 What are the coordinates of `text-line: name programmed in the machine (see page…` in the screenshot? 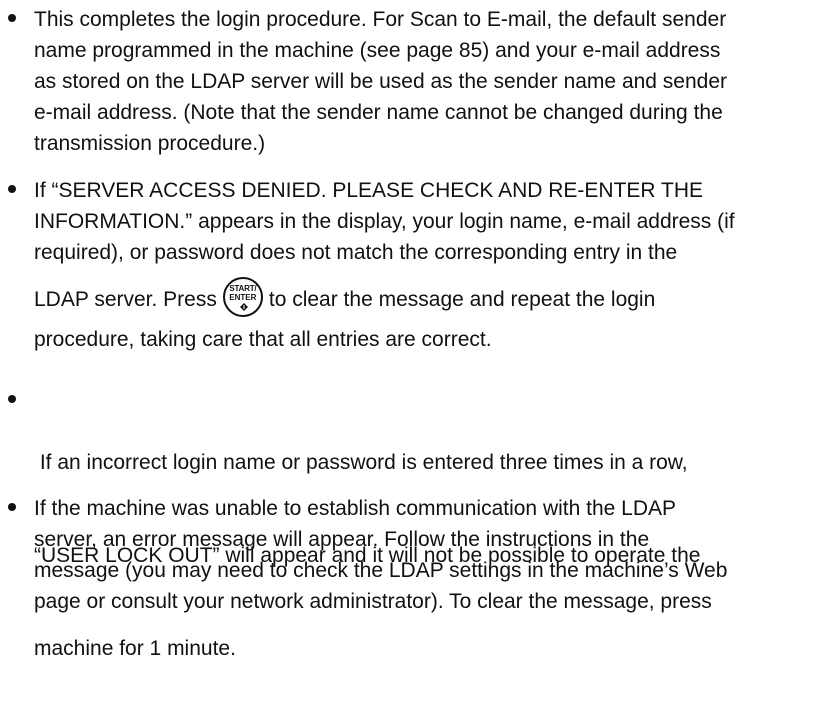 It's located at (377, 50).